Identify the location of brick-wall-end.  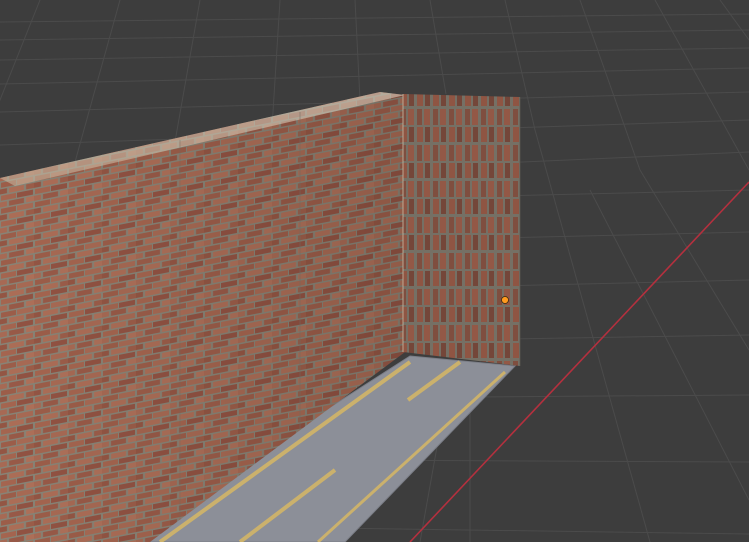
(461, 230).